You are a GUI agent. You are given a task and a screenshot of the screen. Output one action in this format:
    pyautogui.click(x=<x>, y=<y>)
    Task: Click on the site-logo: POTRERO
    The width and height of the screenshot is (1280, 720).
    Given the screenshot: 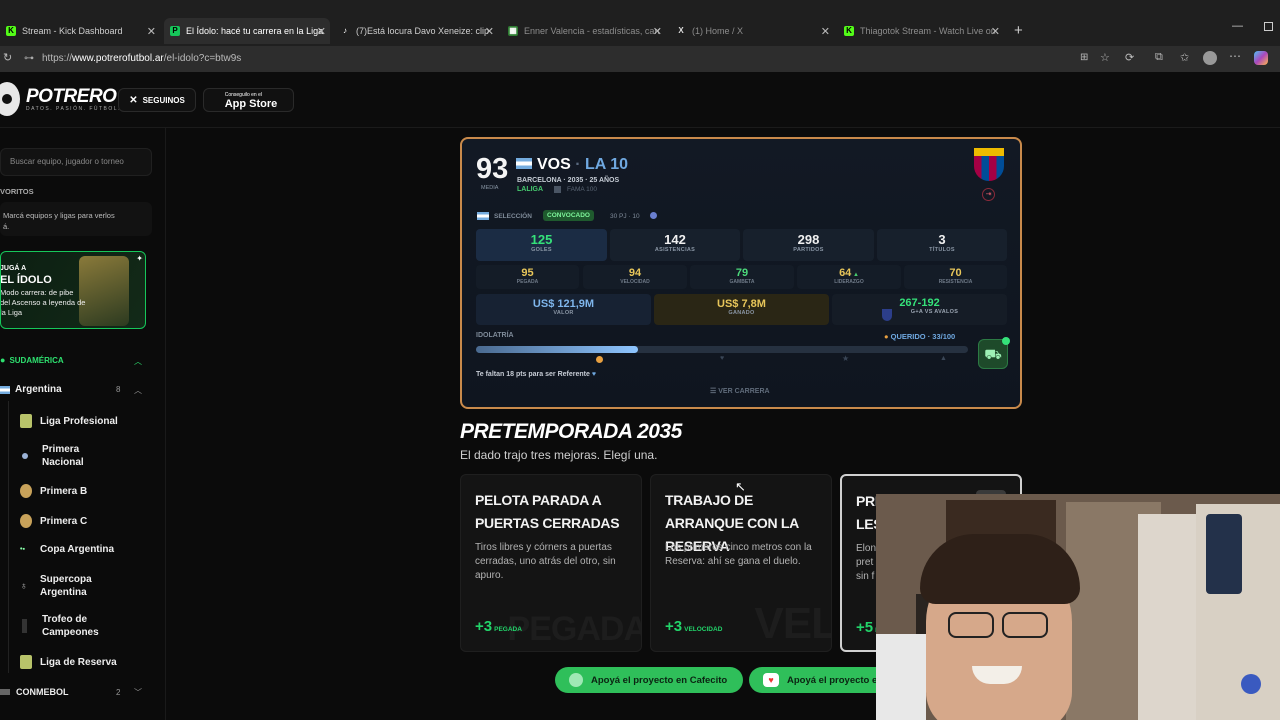 What is the action you would take?
    pyautogui.click(x=71, y=97)
    